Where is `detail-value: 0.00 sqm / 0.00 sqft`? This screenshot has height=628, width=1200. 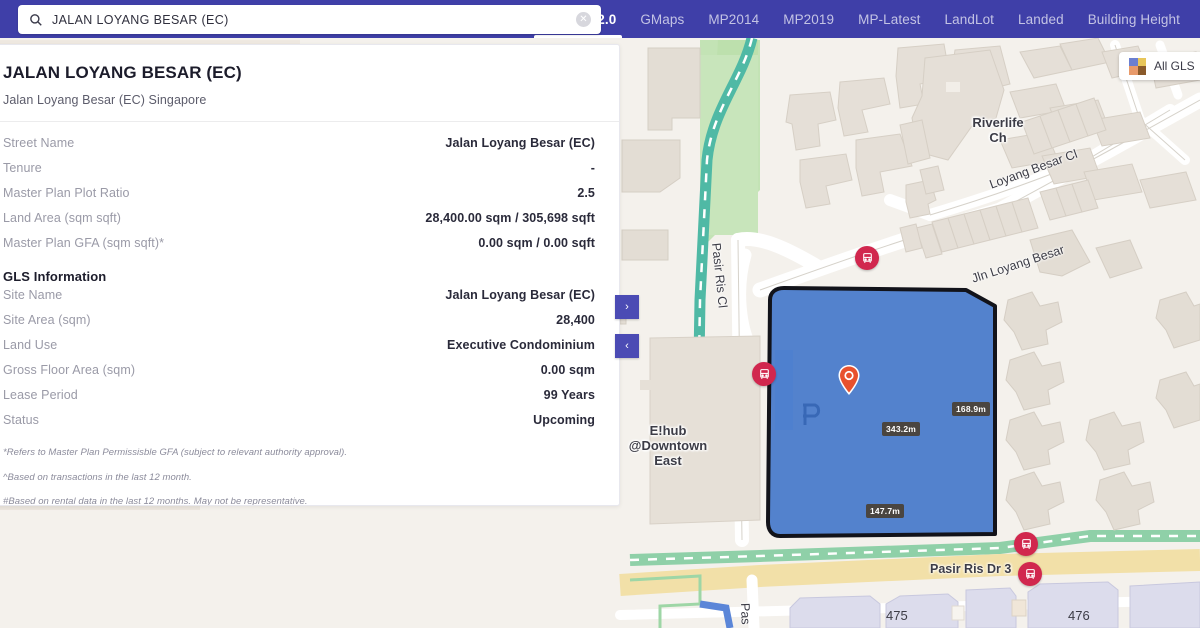 detail-value: 0.00 sqm / 0.00 sqft is located at coordinates (536, 243).